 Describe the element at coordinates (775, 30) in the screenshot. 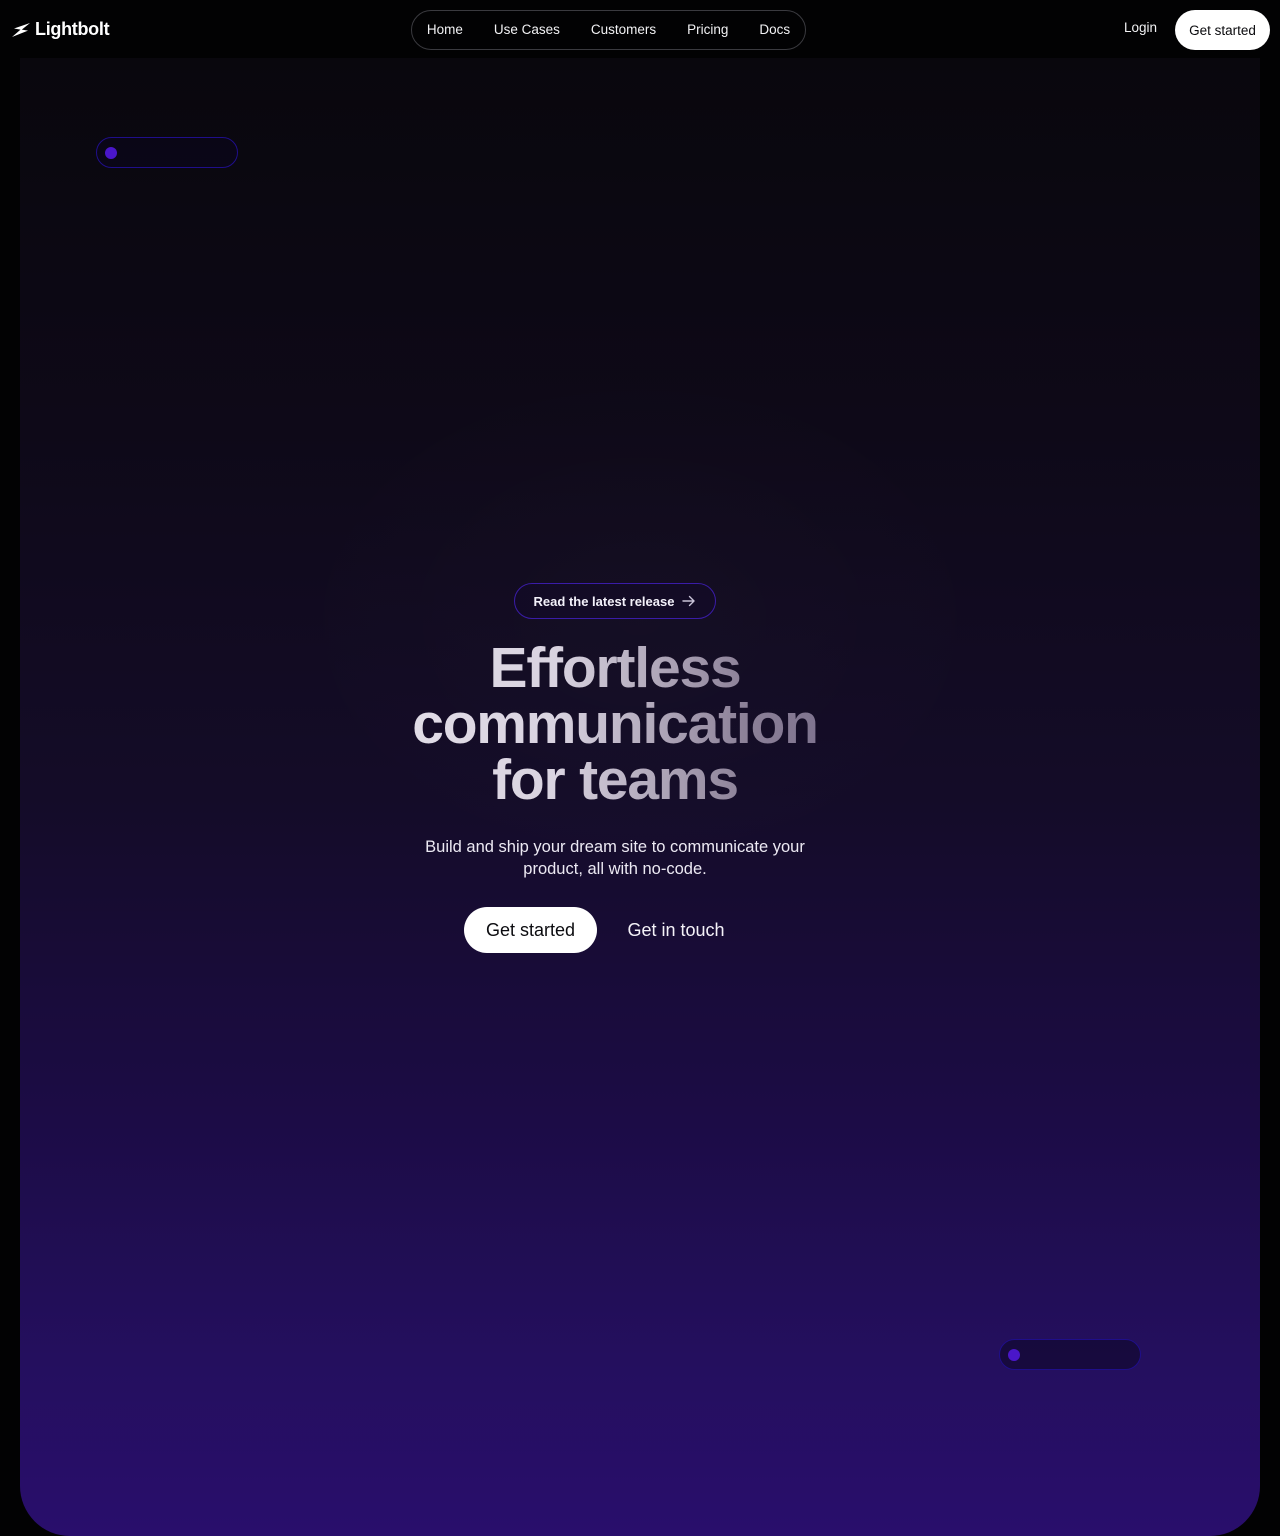

I see `nav-item-docs: Docs` at that location.